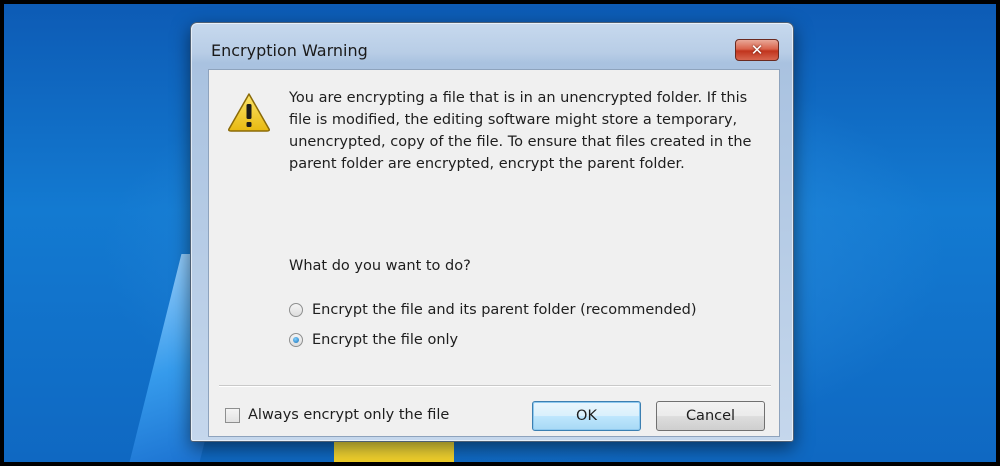  I want to click on close-icon: ✕, so click(757, 50).